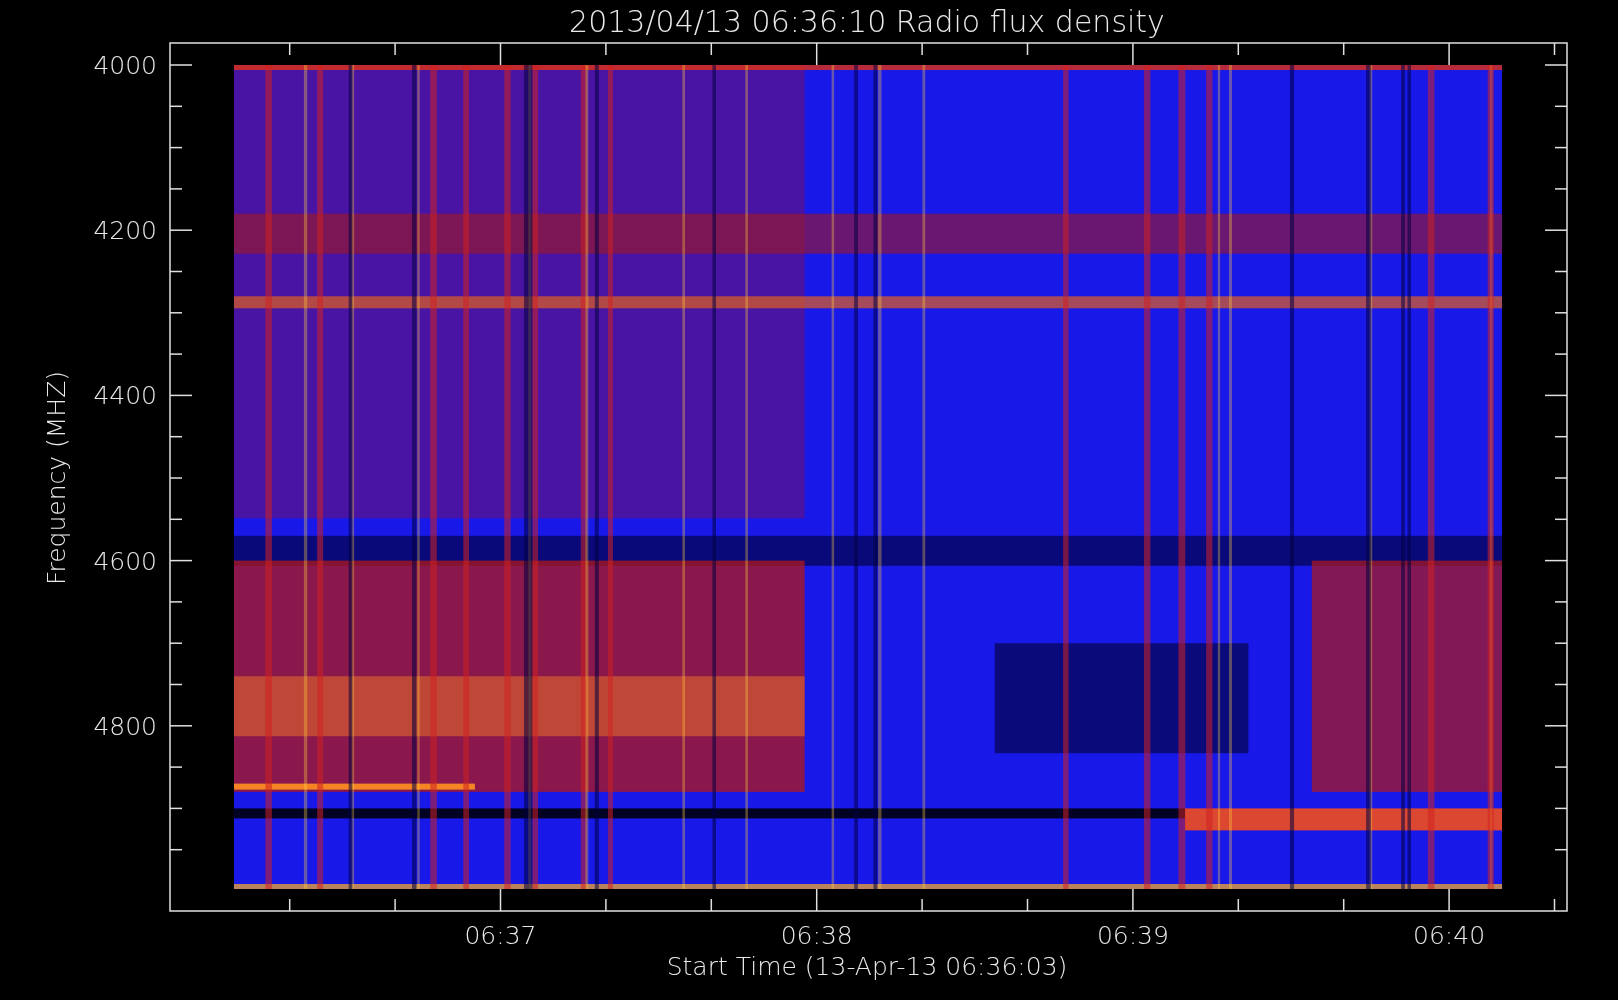 The height and width of the screenshot is (1000, 1618). Describe the element at coordinates (1449, 935) in the screenshot. I see `tick-label: 06:40` at that location.